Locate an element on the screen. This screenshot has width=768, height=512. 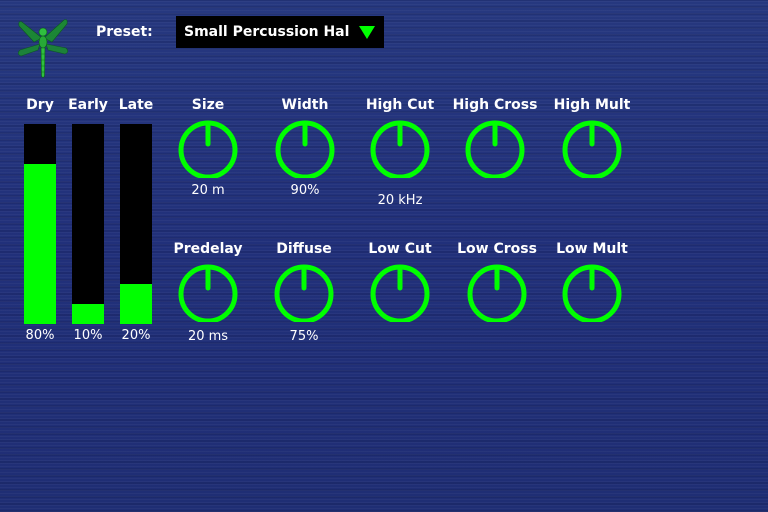
late-level-slider is located at coordinates (136, 224).